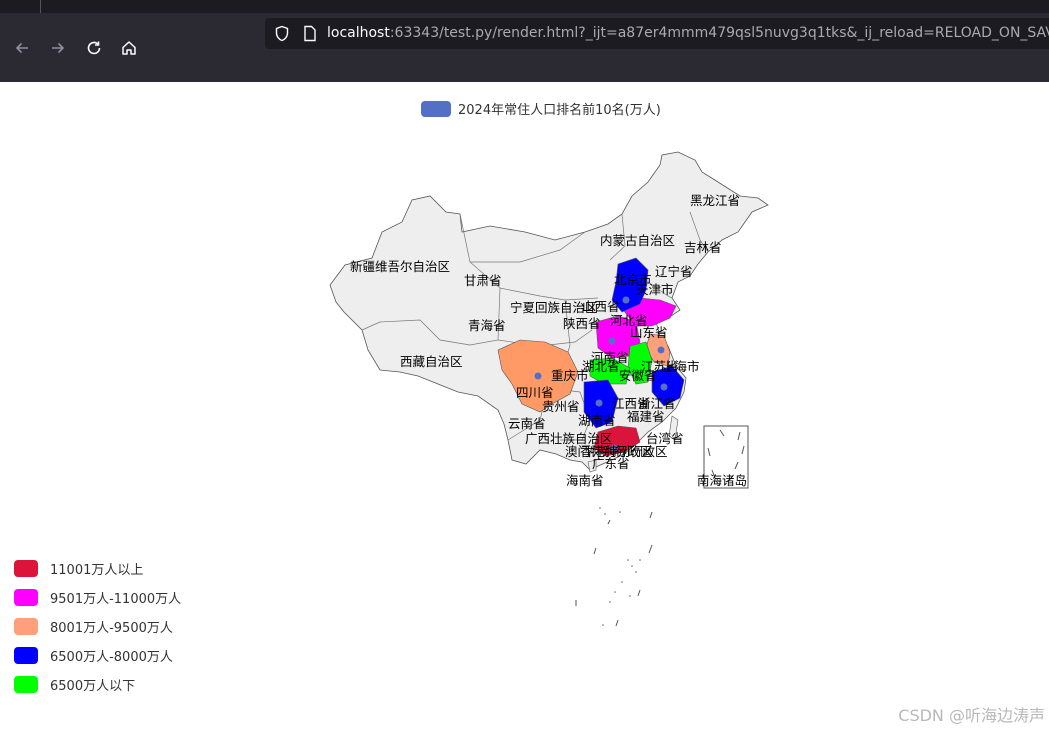 This screenshot has width=1049, height=732. Describe the element at coordinates (535, 392) in the screenshot. I see `label-sichuan: 四川省` at that location.